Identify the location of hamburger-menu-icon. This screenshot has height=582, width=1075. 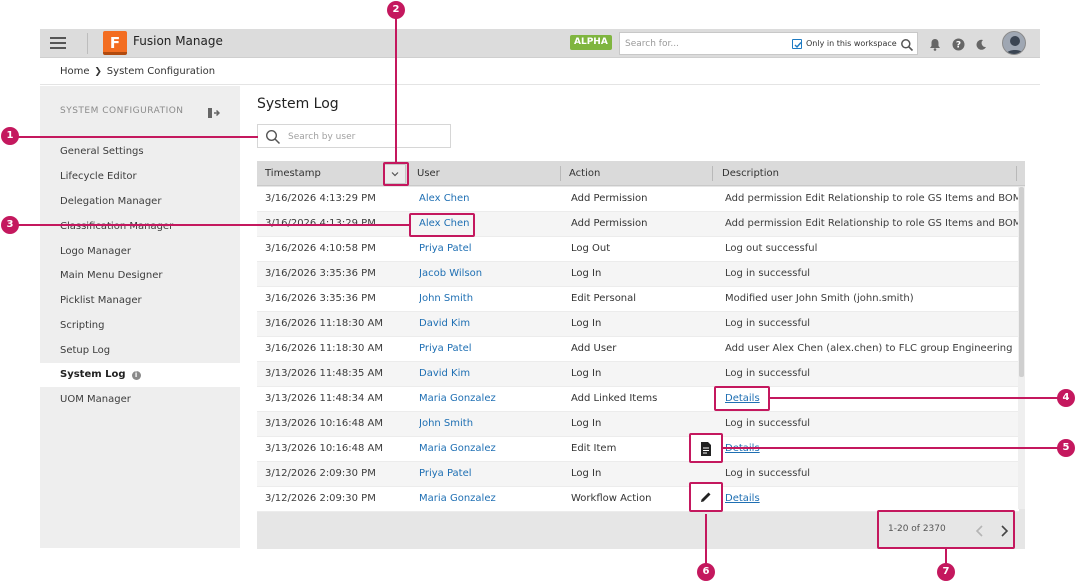
(58, 43).